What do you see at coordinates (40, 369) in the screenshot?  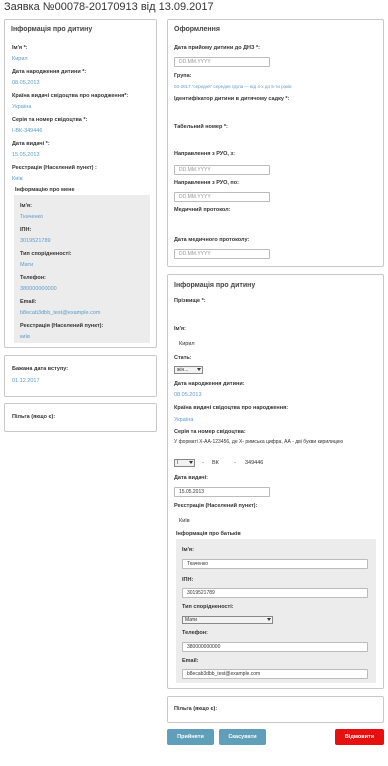 I see `desired-date-label: Бажана дата вступу:` at bounding box center [40, 369].